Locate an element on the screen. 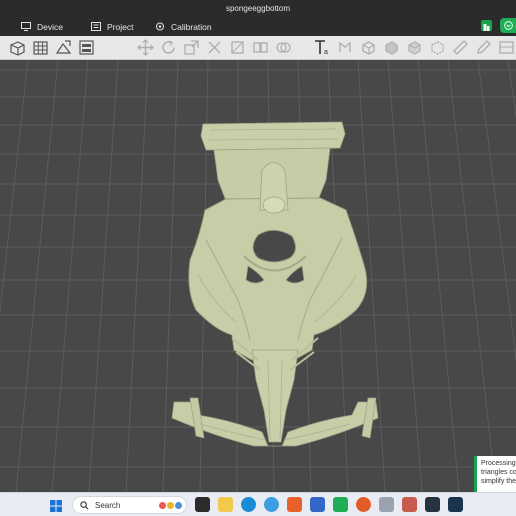 The height and width of the screenshot is (516, 516). slice-dropdown-button is located at coordinates (508, 25).